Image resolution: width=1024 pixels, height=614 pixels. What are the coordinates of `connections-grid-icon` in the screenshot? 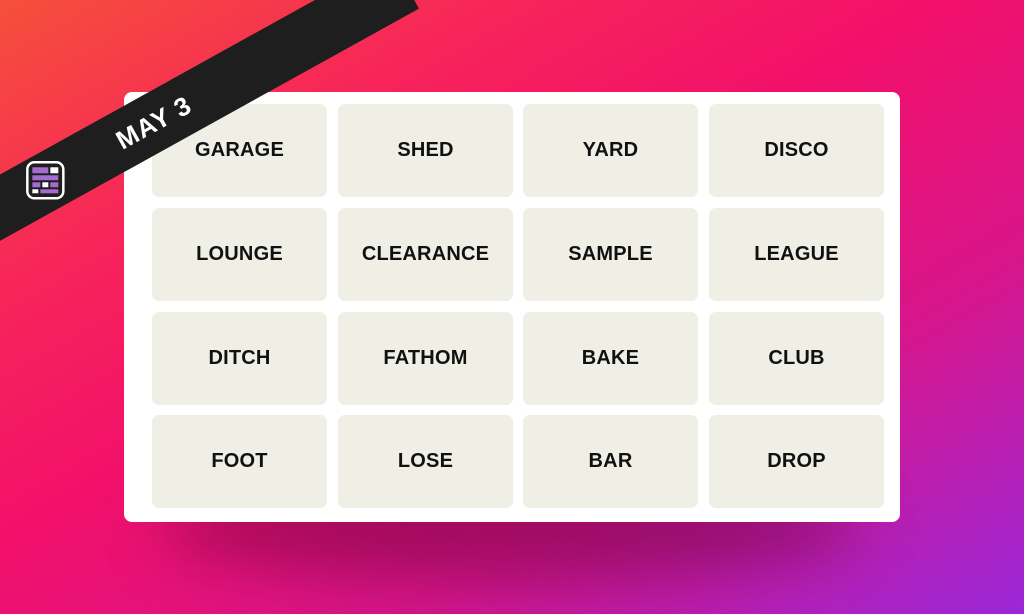 It's located at (45, 180).